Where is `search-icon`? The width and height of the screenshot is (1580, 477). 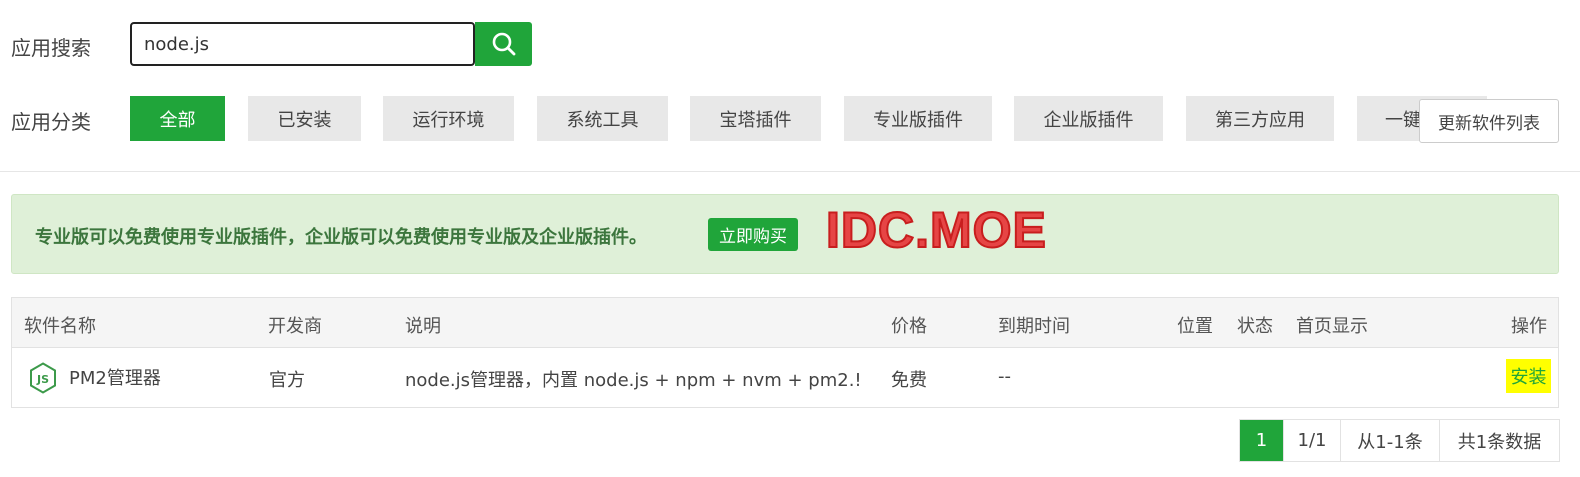 search-icon is located at coordinates (503, 44).